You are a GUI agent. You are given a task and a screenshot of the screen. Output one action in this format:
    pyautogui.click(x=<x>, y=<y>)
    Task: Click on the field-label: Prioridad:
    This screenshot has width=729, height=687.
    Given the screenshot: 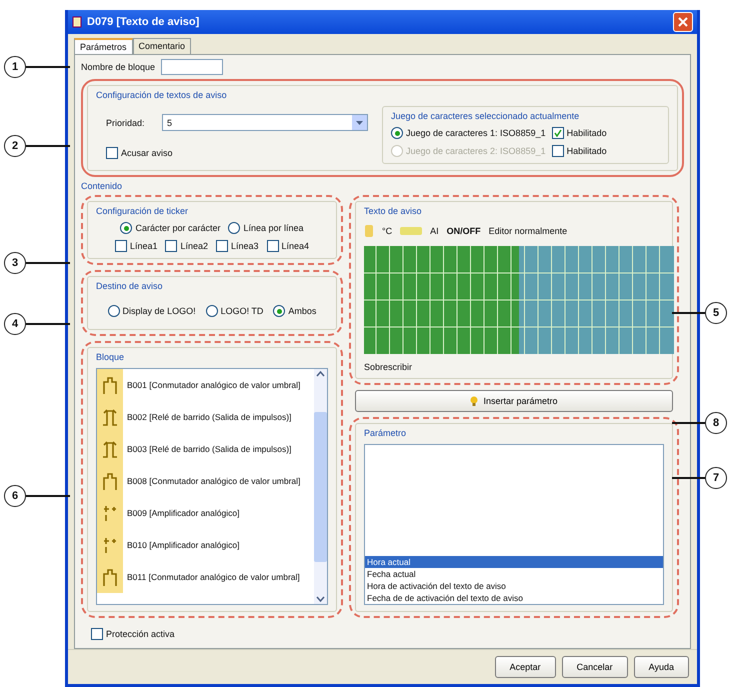 What is the action you would take?
    pyautogui.click(x=126, y=123)
    